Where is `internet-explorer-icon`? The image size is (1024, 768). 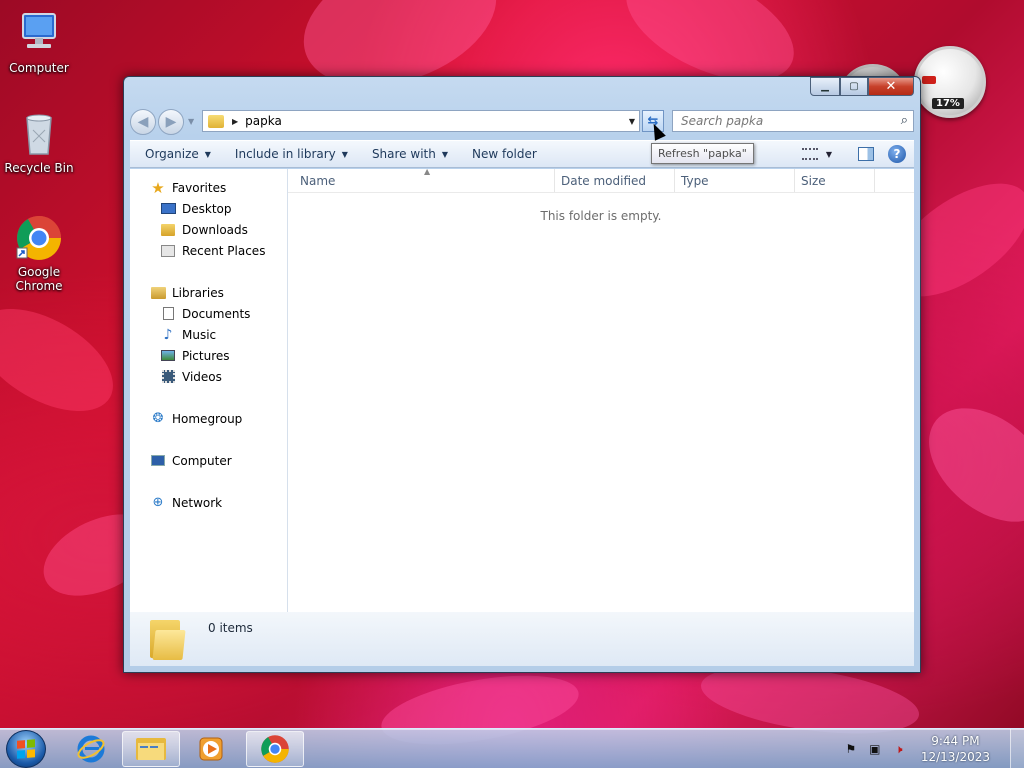
internet-explorer-icon is located at coordinates (91, 749).